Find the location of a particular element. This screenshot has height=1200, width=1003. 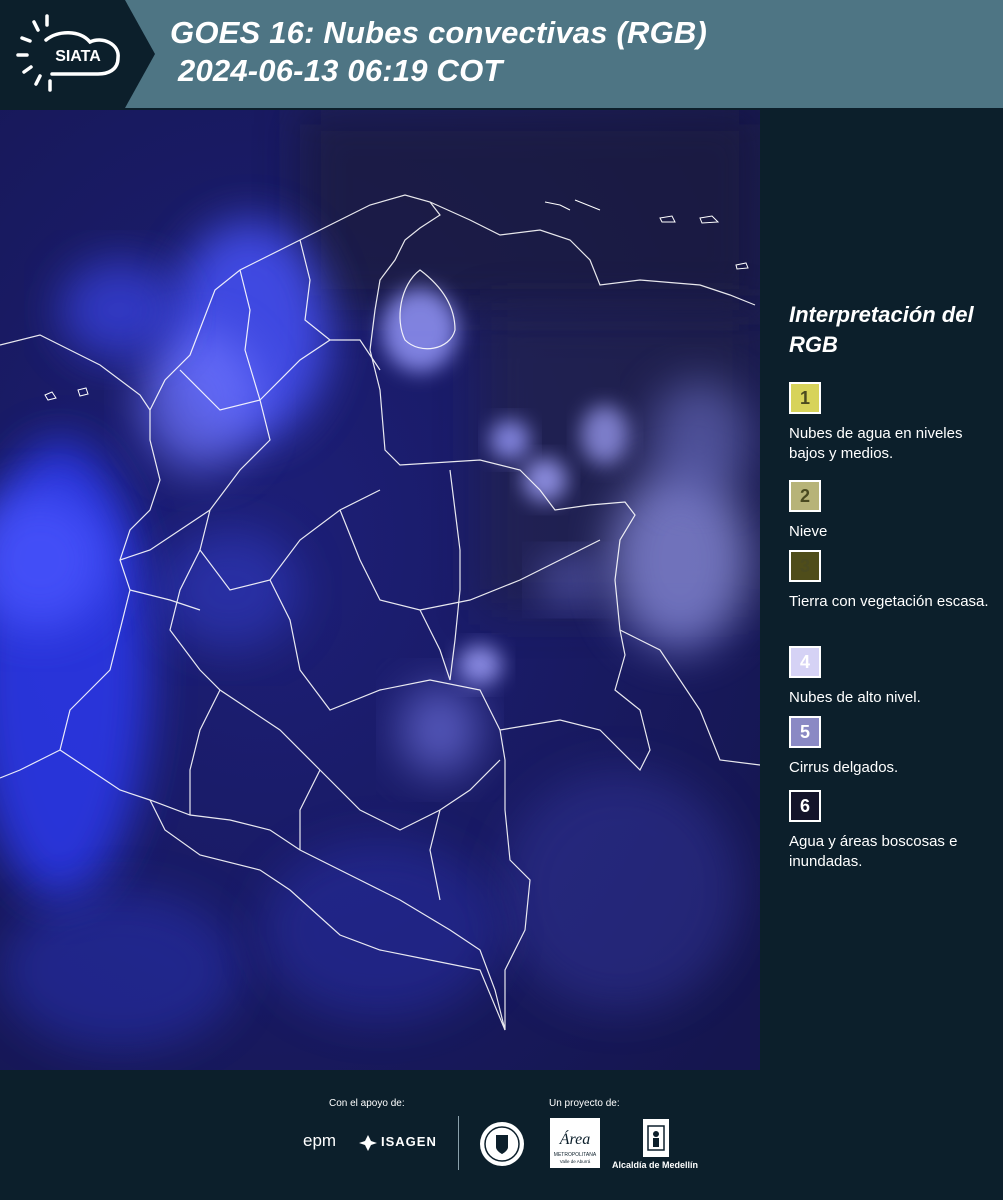

legend-swatch: 2 is located at coordinates (805, 496).